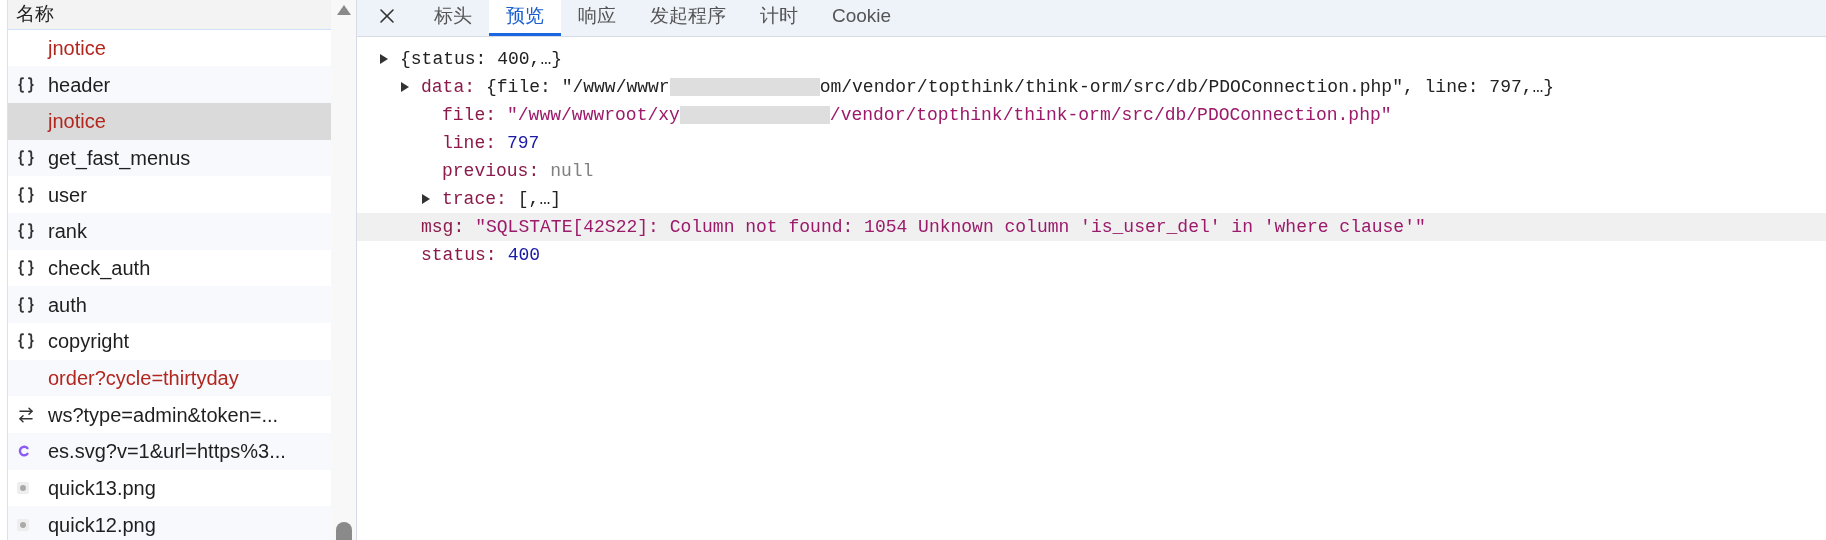 The width and height of the screenshot is (1826, 540). Describe the element at coordinates (1091, 199) in the screenshot. I see `json-row: trace: [,…]` at that location.